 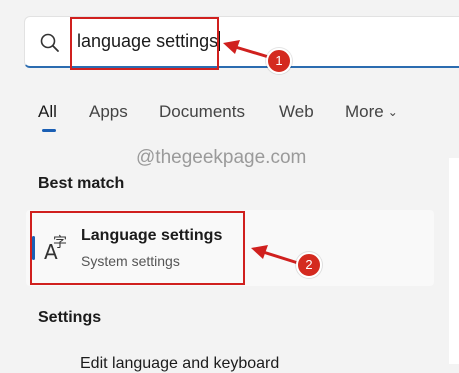 I want to click on step-badge-2: 2, so click(x=309, y=265).